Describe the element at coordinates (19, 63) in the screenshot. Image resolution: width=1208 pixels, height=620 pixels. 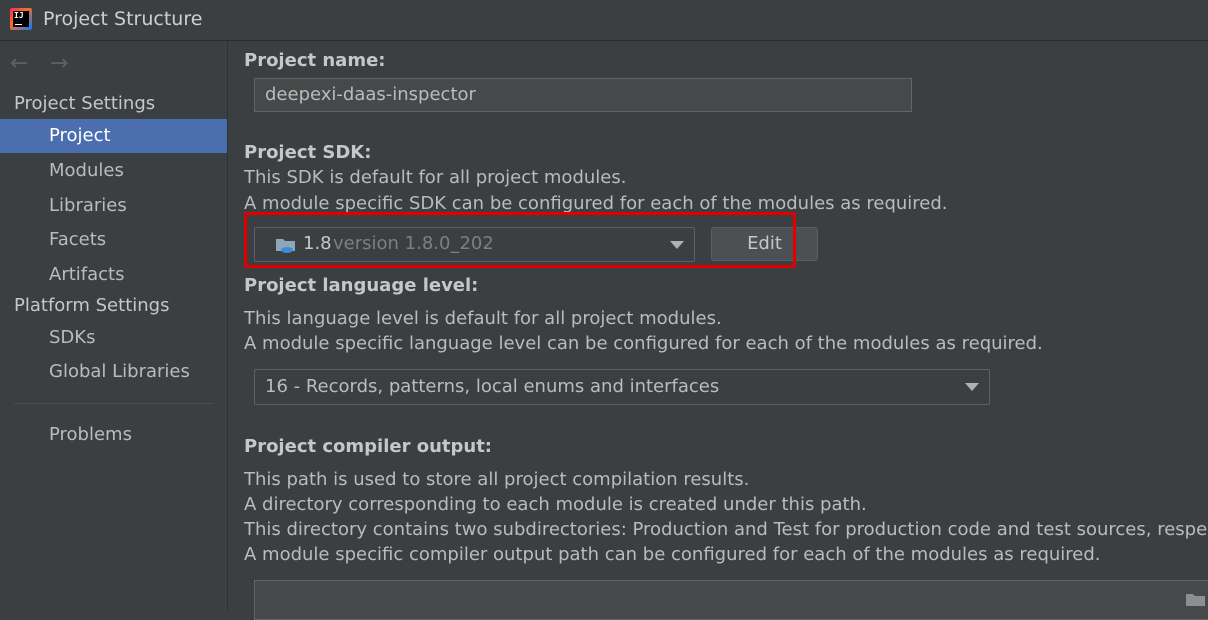
I see `arrow-left-icon: ←` at that location.